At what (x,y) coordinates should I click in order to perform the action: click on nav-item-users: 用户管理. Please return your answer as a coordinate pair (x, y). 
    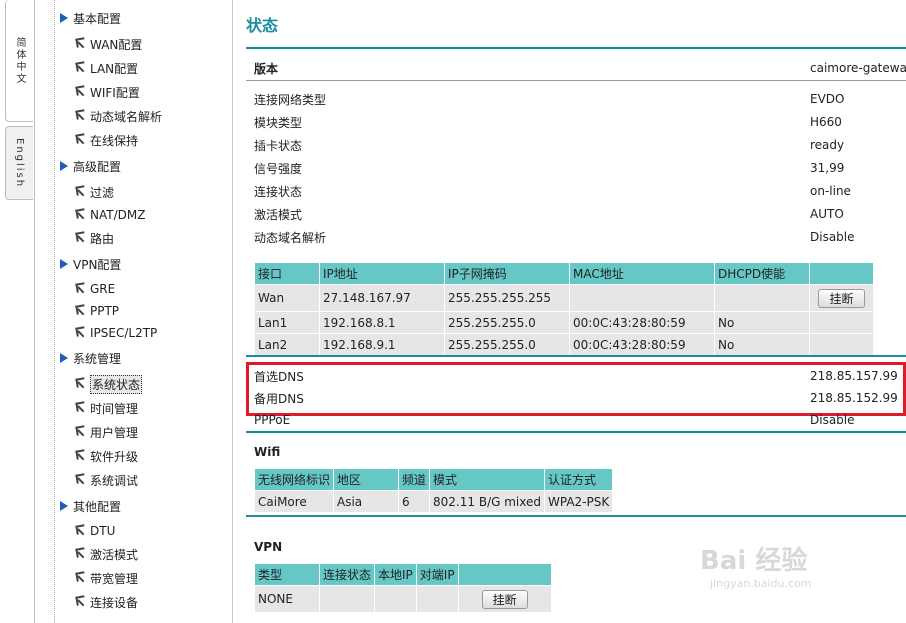
    Looking at the image, I should click on (106, 432).